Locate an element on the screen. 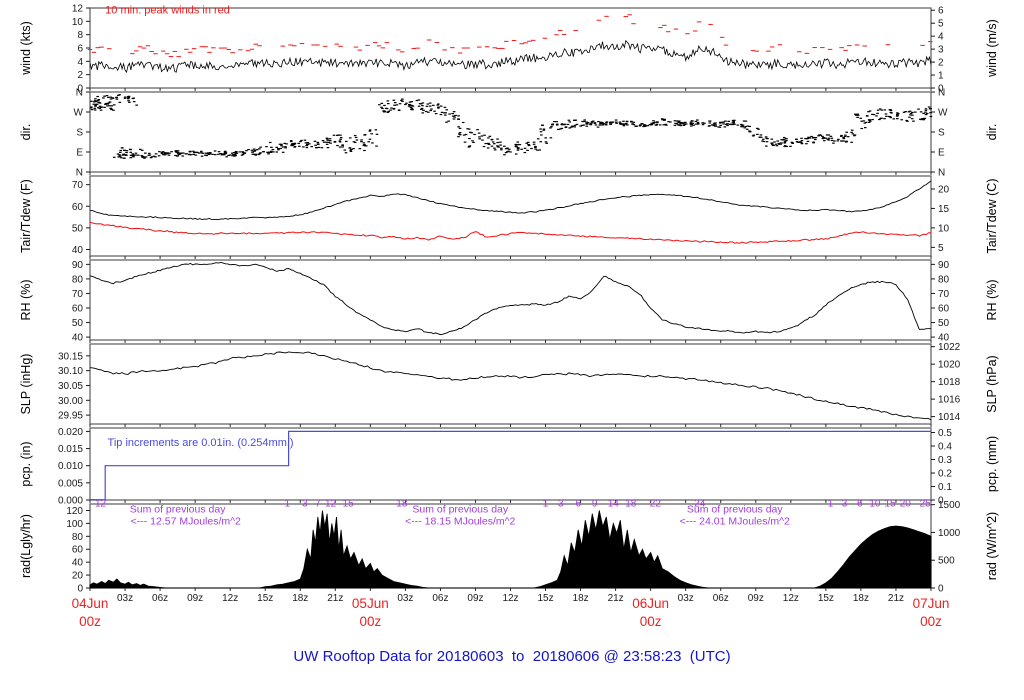  rad-left-axis-label: rad(Lgly/hr) is located at coordinates (26, 546).